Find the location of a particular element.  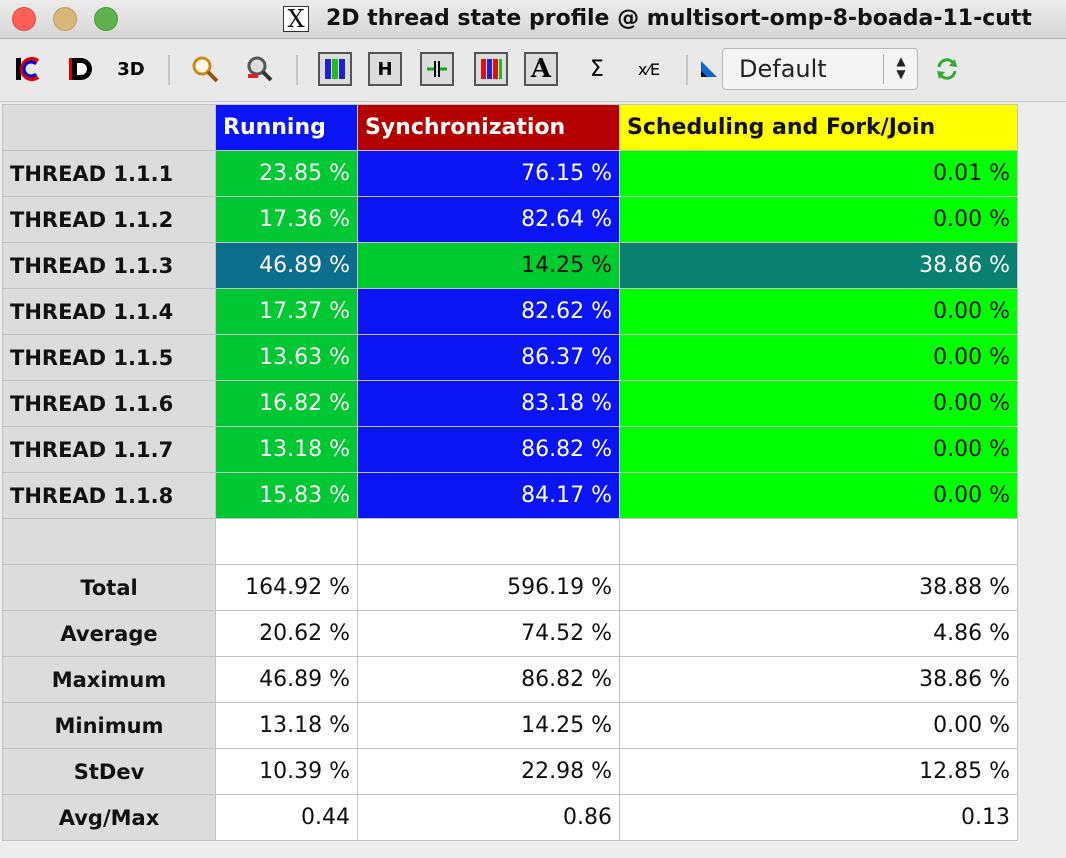

stats-row: StDev 10.39 % 22.98 % 12.85 % is located at coordinates (510, 771).